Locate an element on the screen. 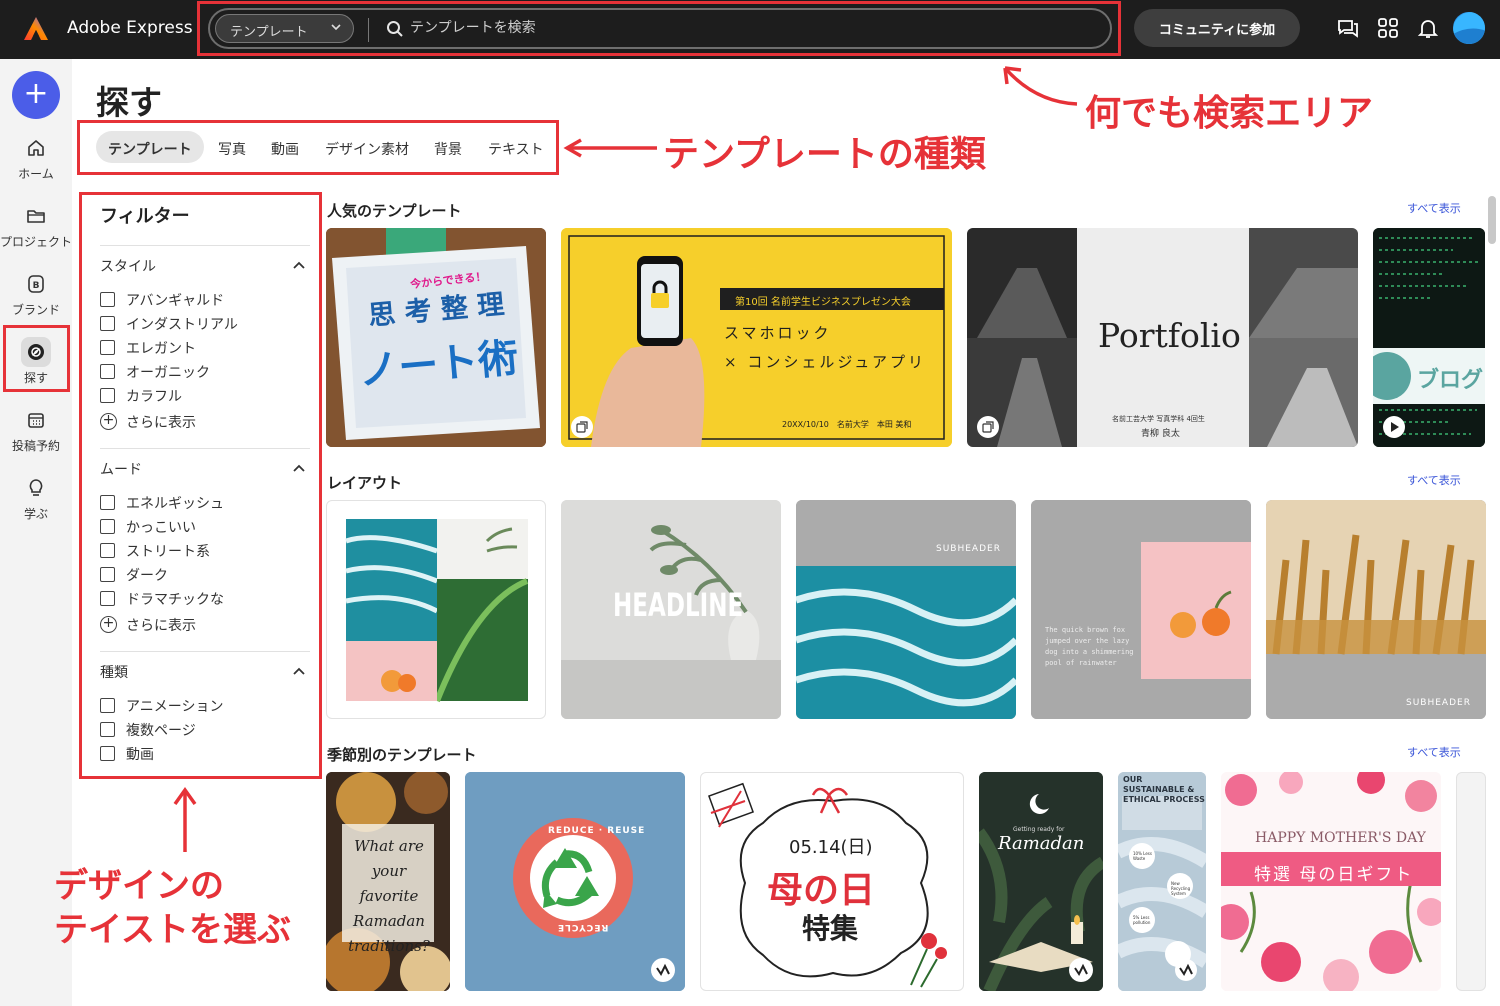  lightbulb-icon is located at coordinates (36, 487).